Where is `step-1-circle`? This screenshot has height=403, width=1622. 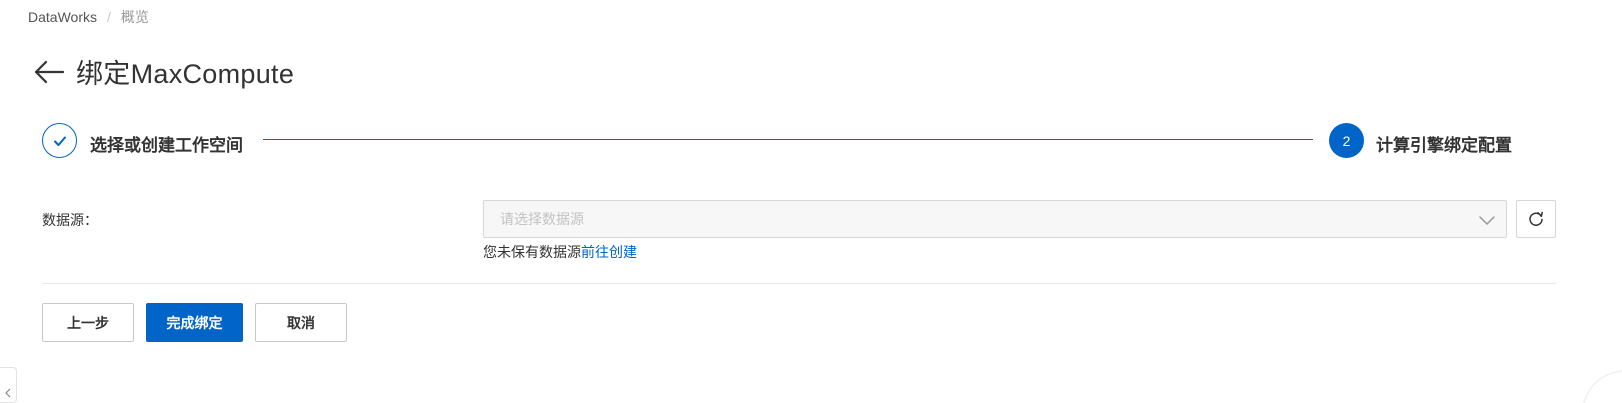
step-1-circle is located at coordinates (59, 140).